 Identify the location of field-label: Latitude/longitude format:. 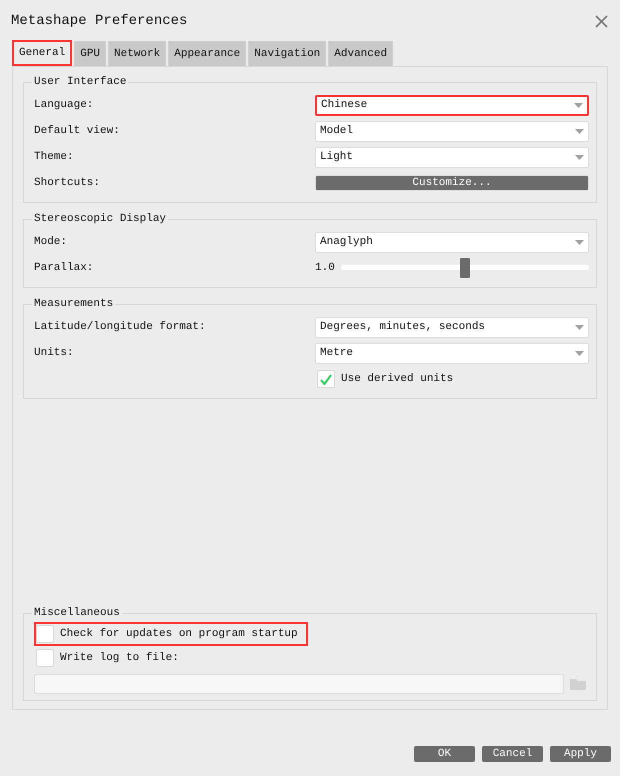
(120, 327).